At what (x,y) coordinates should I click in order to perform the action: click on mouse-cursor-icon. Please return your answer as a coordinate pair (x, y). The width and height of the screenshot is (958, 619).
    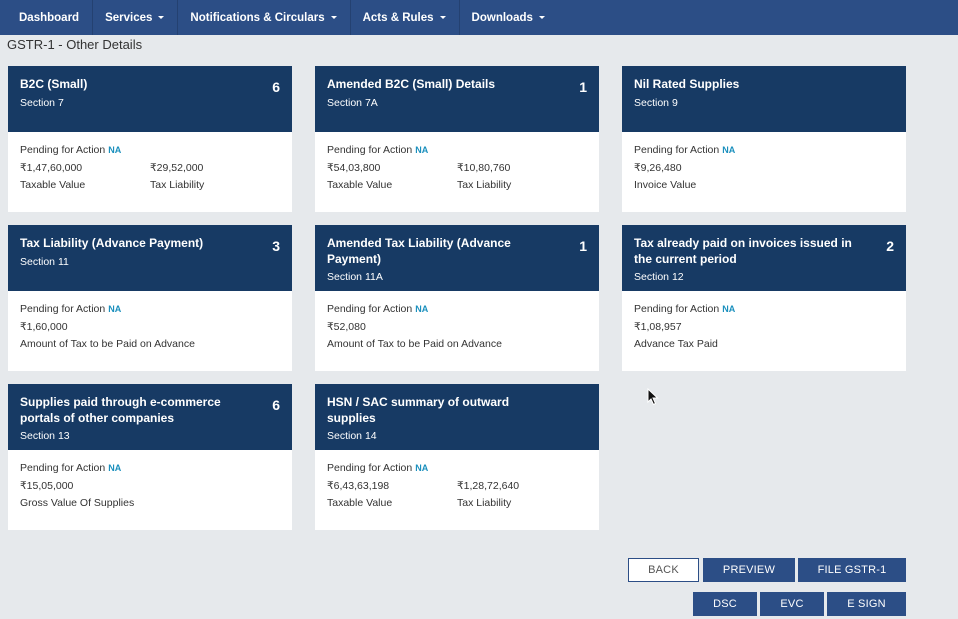
    Looking at the image, I should click on (653, 397).